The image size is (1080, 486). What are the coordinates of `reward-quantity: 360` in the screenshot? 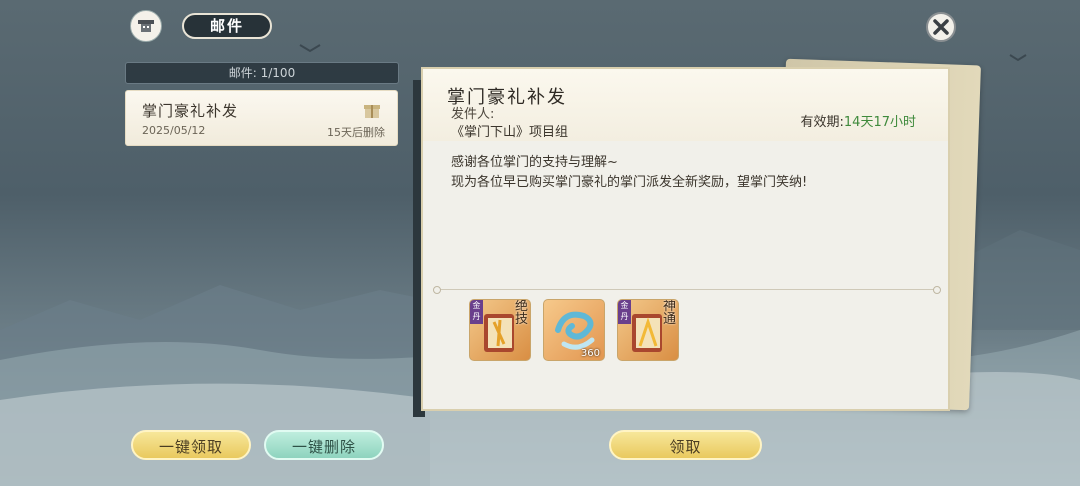 It's located at (590, 353).